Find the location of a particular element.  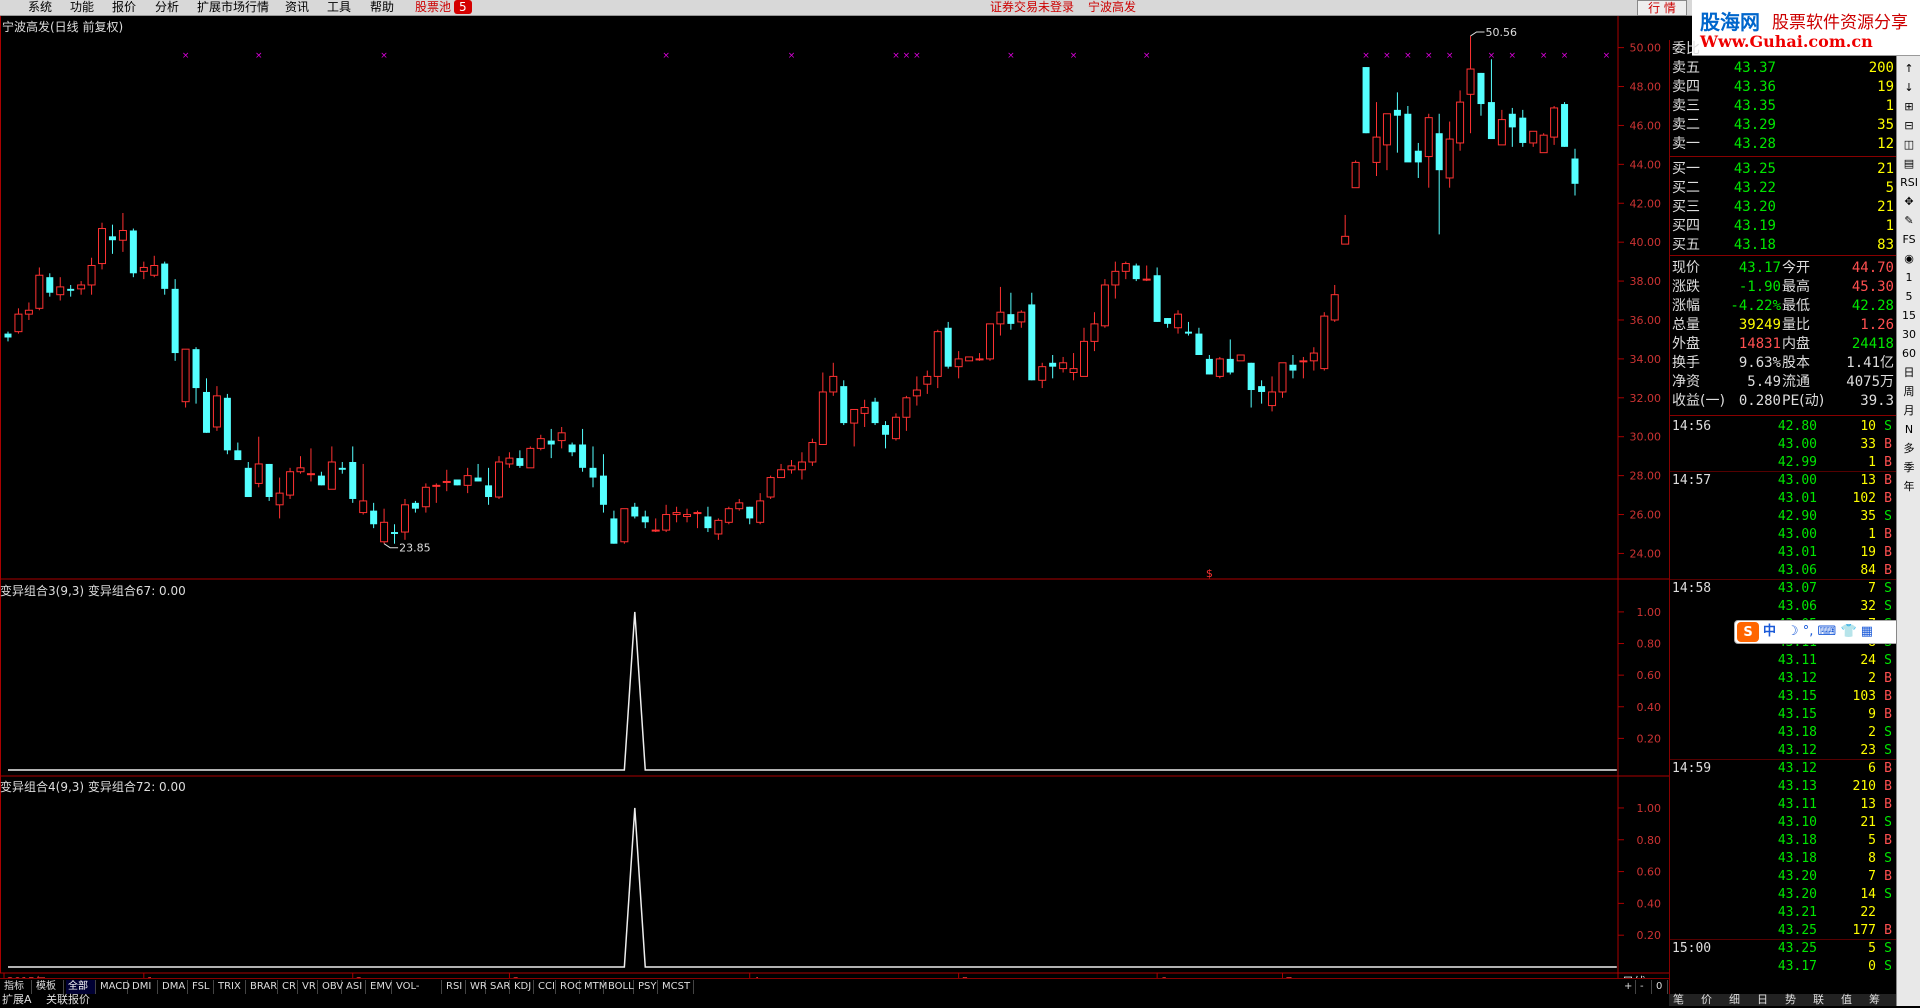

quote-tab: 联 is located at coordinates (1818, 1000).